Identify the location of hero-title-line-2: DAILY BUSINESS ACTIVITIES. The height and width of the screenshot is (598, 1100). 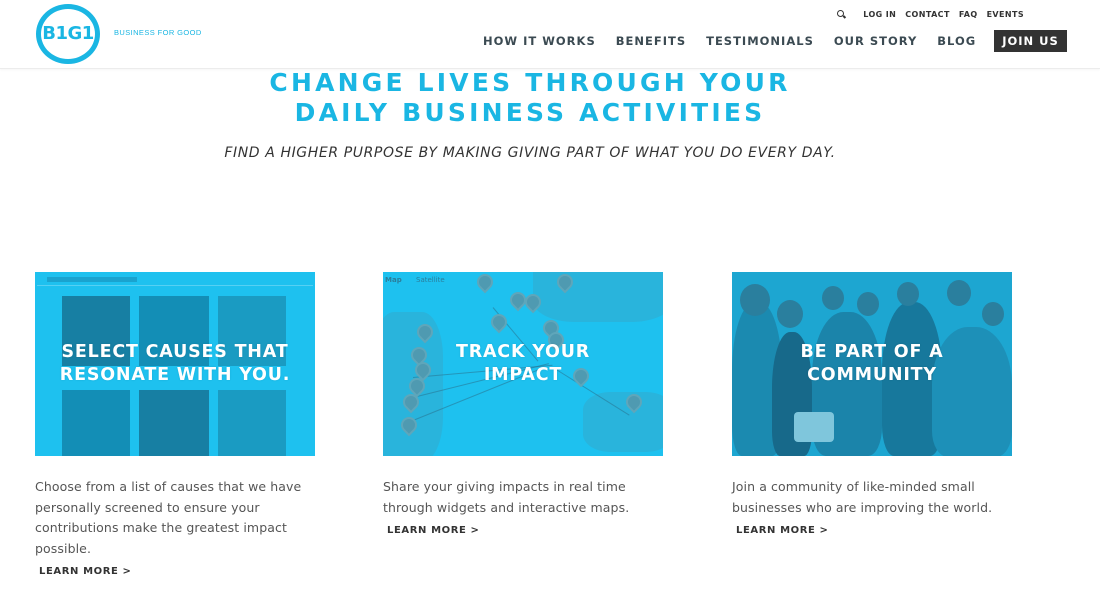
(530, 112).